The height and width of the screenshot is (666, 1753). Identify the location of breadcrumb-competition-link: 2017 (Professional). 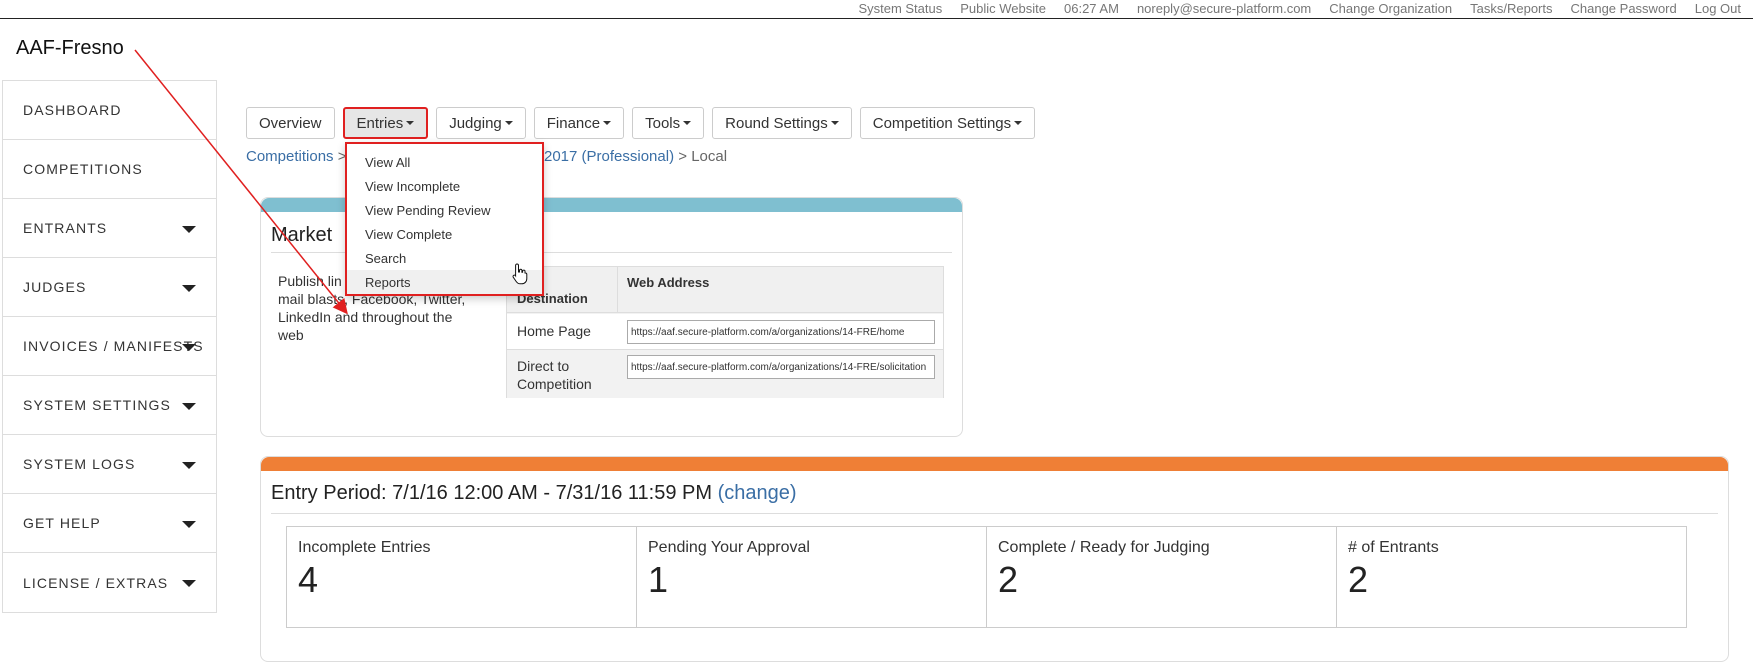
(609, 156).